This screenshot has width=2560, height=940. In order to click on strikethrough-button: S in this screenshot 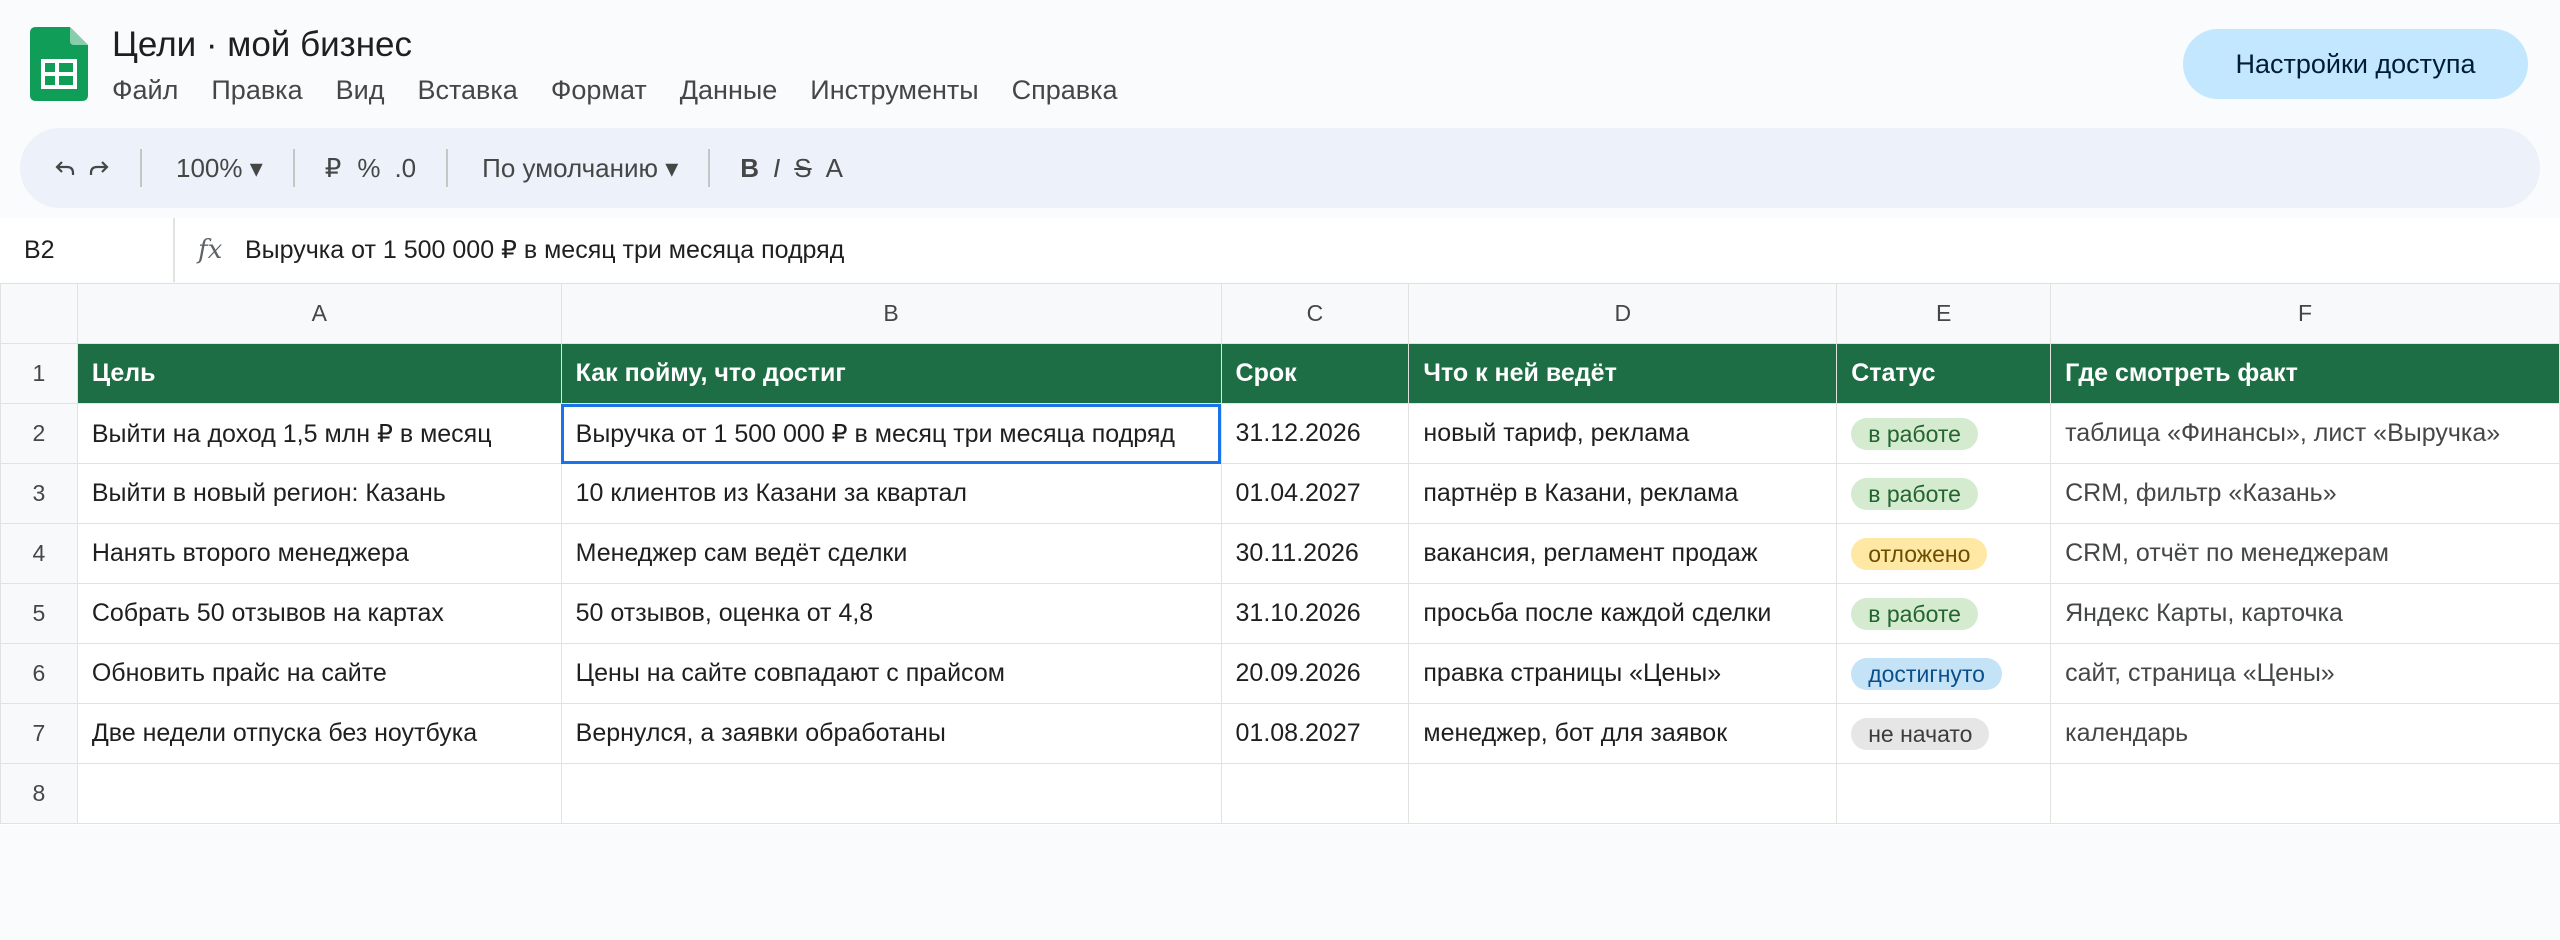, I will do `click(802, 168)`.